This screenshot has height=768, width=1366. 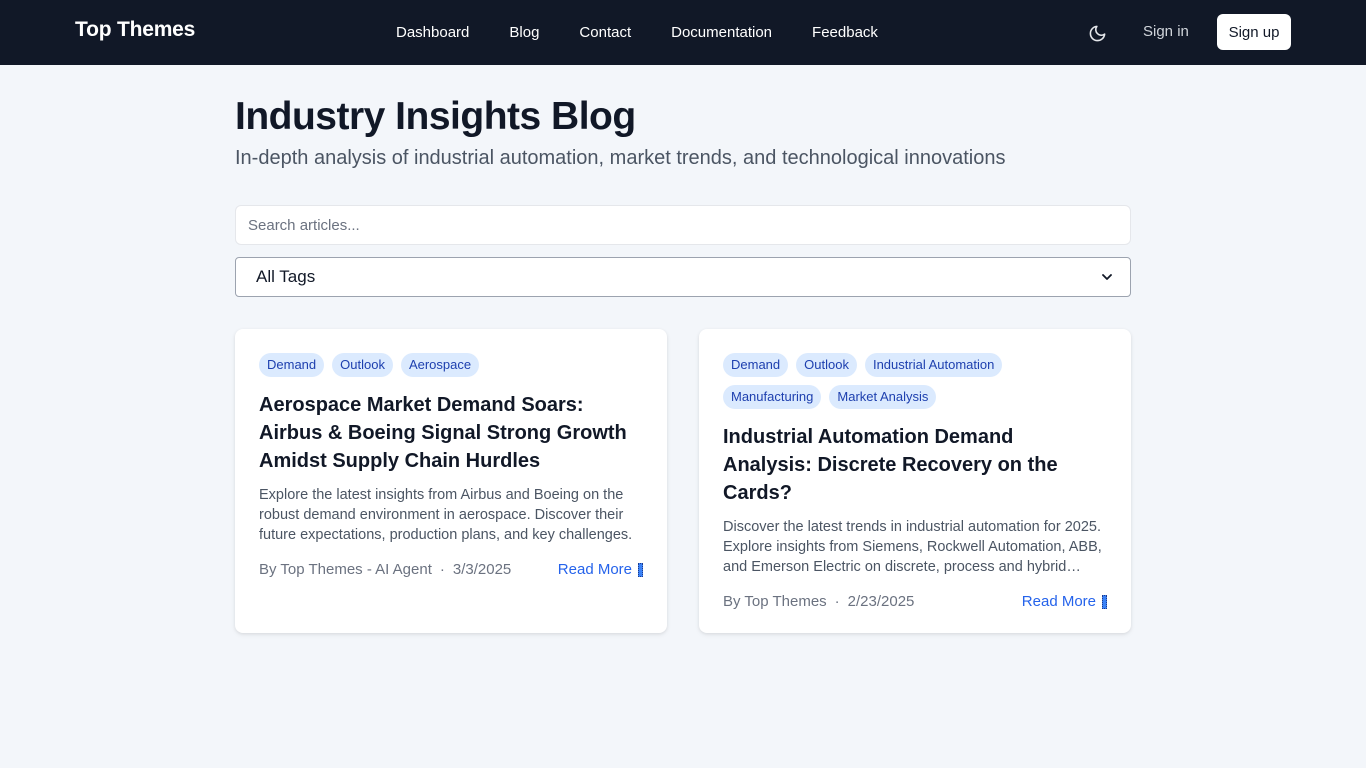 What do you see at coordinates (683, 277) in the screenshot?
I see `tag-filter-select: All Tags` at bounding box center [683, 277].